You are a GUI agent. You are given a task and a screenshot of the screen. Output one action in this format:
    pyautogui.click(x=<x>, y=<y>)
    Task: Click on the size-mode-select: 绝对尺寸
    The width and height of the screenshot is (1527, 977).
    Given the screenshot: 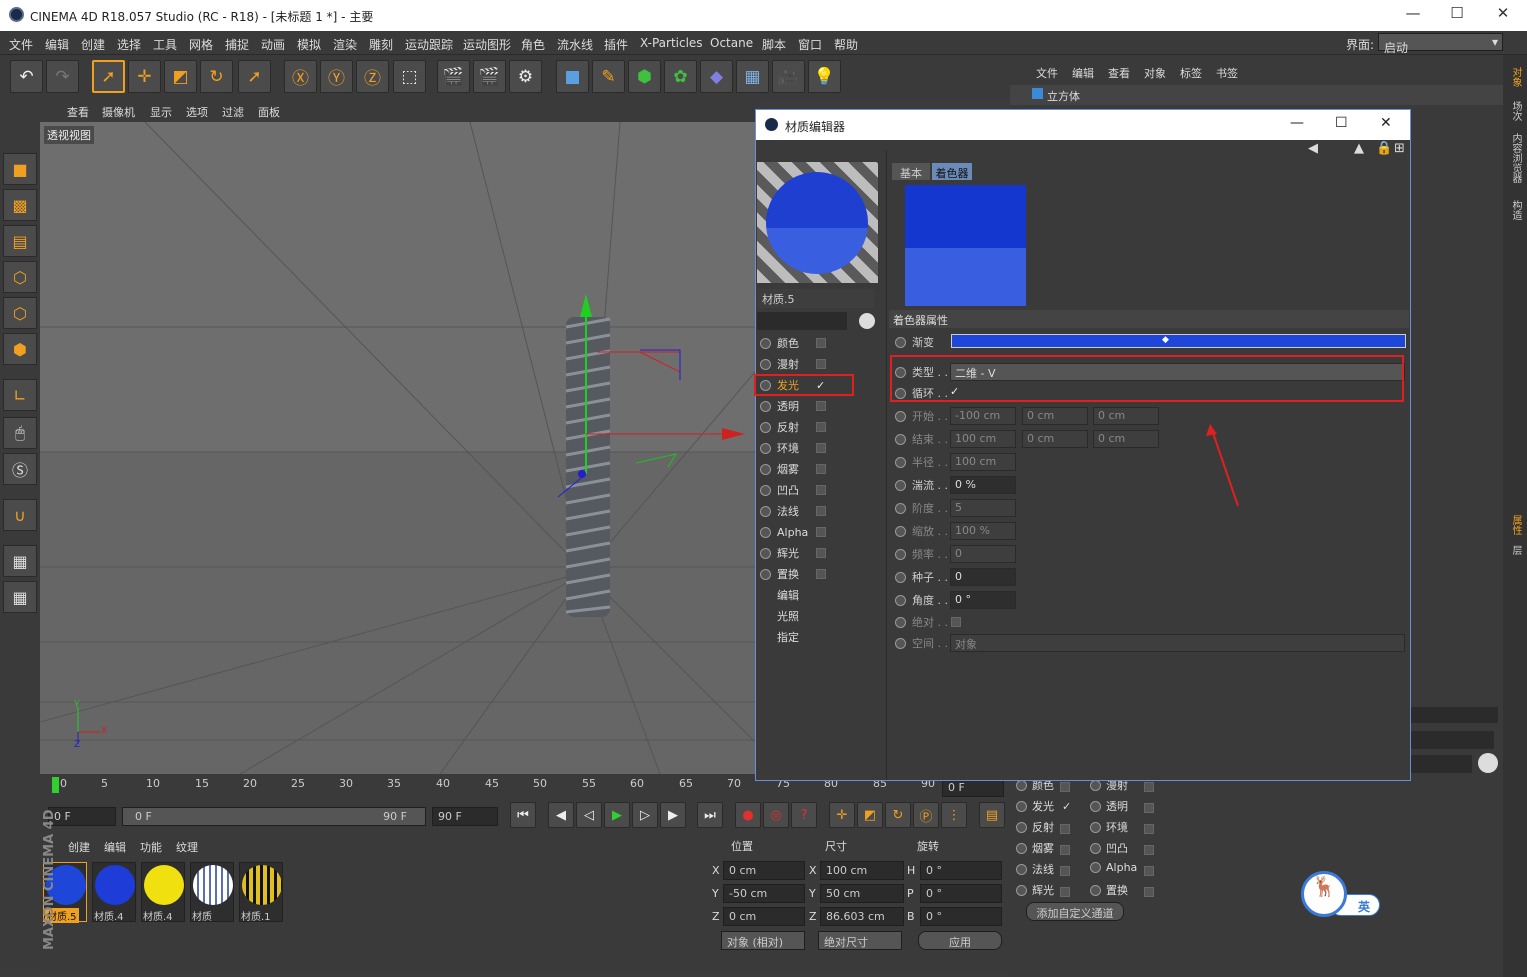 What is the action you would take?
    pyautogui.click(x=860, y=940)
    